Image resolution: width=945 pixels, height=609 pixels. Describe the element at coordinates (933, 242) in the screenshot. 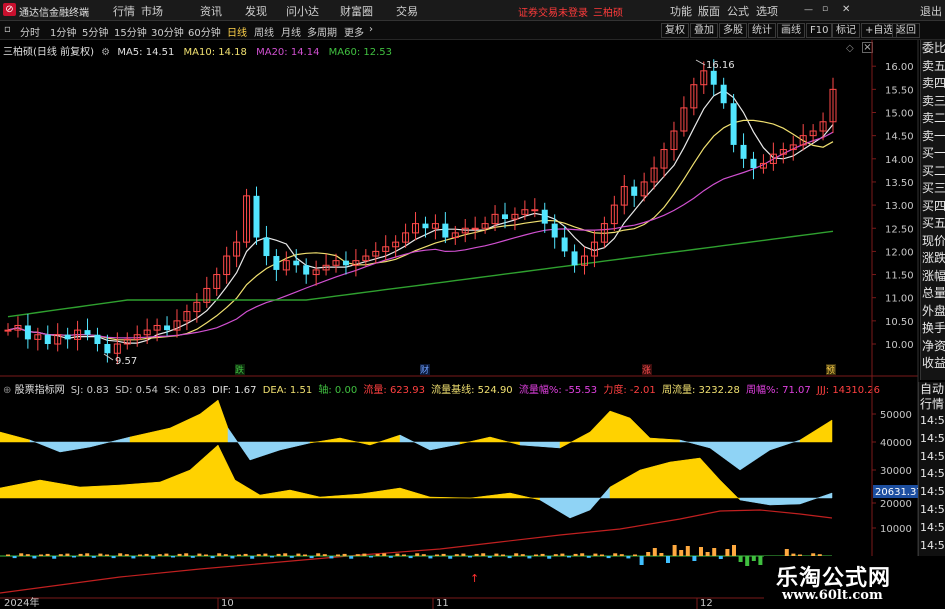

I see `quote-field-11: 现价` at that location.